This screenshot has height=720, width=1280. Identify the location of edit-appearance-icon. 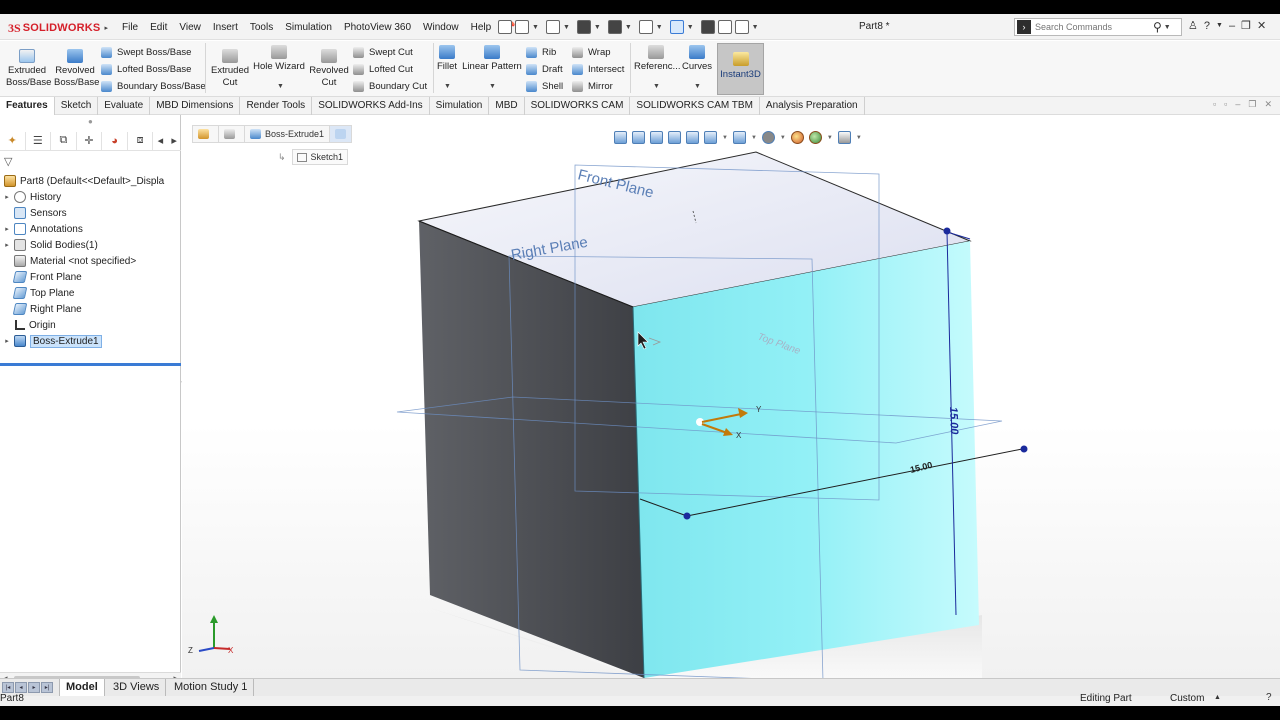
(797, 137).